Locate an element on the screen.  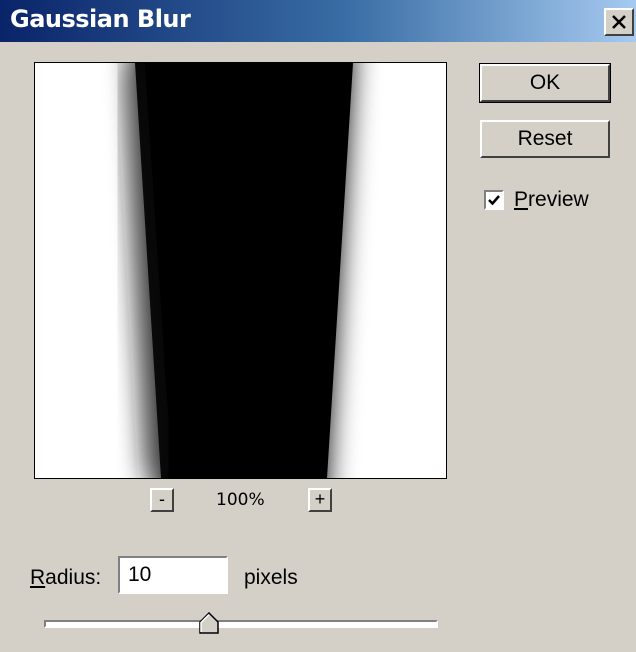
zoom-in-button: + is located at coordinates (320, 500).